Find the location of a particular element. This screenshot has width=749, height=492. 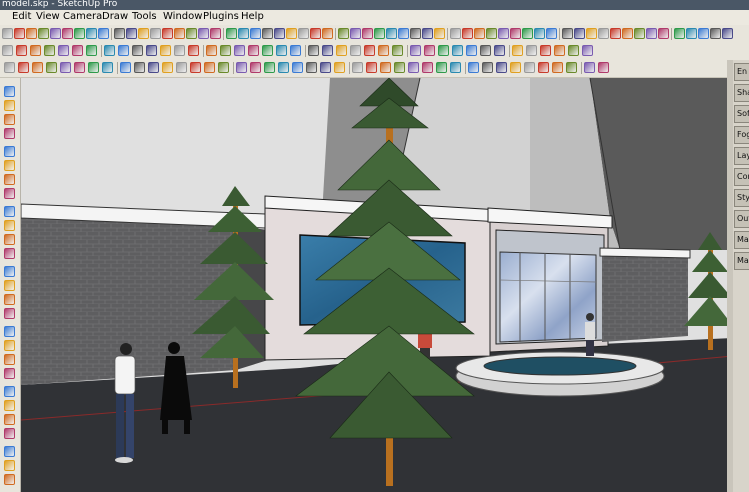

look-left-icon is located at coordinates (9, 479).